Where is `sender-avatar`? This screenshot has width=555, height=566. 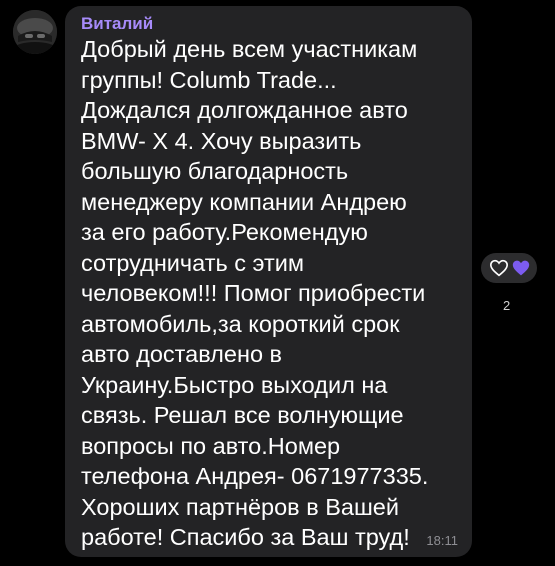
sender-avatar is located at coordinates (35, 32).